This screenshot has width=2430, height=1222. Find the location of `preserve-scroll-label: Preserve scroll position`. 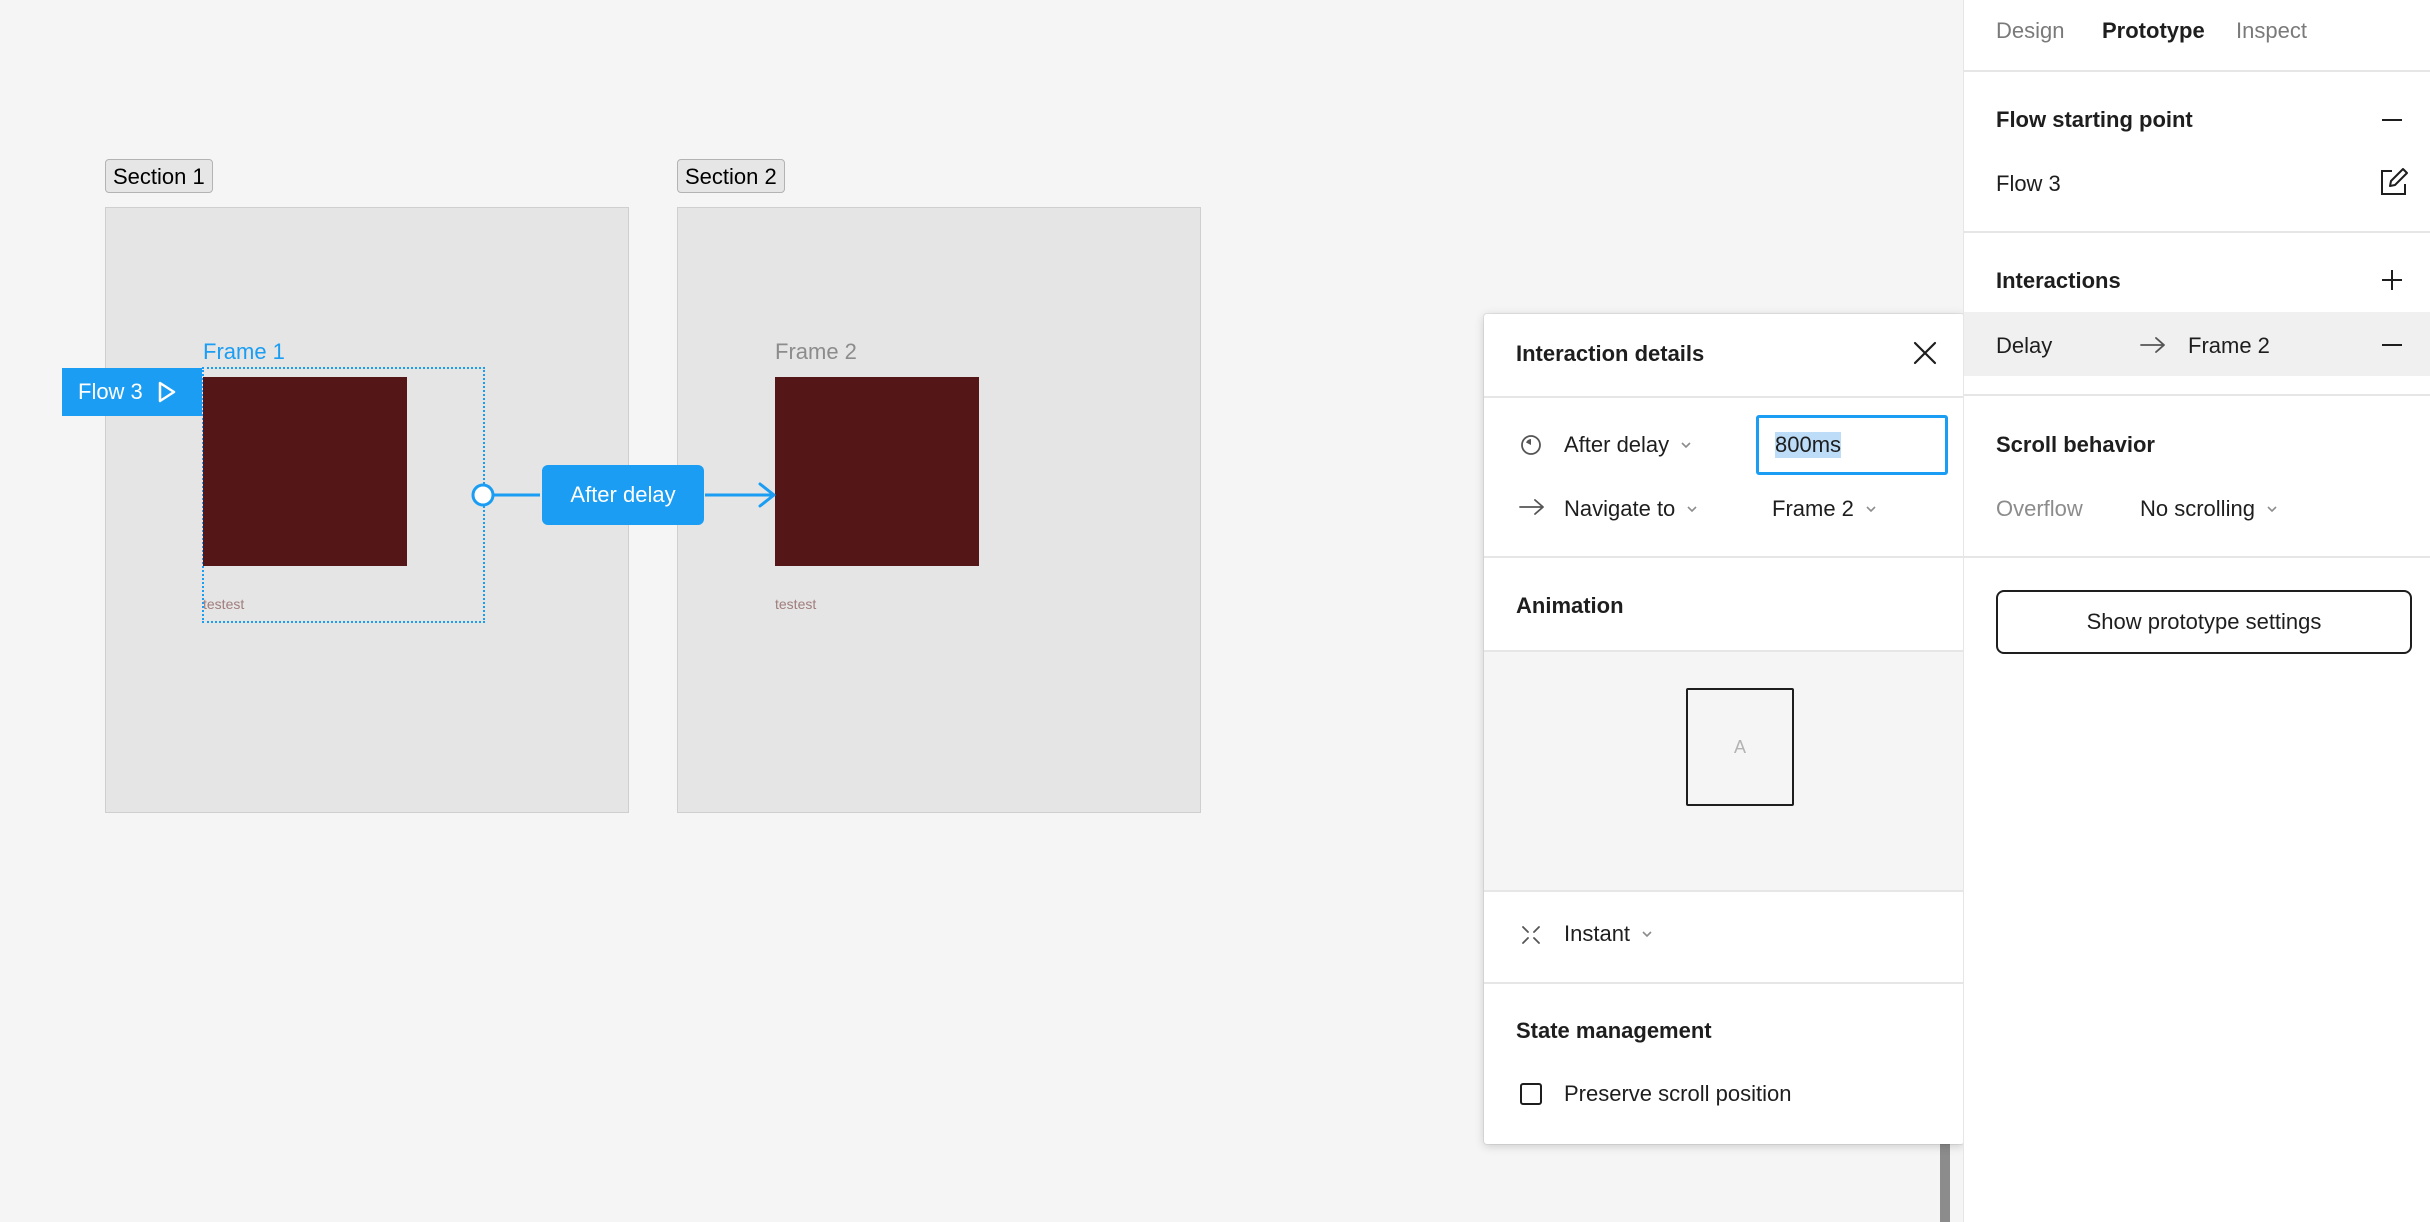

preserve-scroll-label: Preserve scroll position is located at coordinates (1677, 1094).